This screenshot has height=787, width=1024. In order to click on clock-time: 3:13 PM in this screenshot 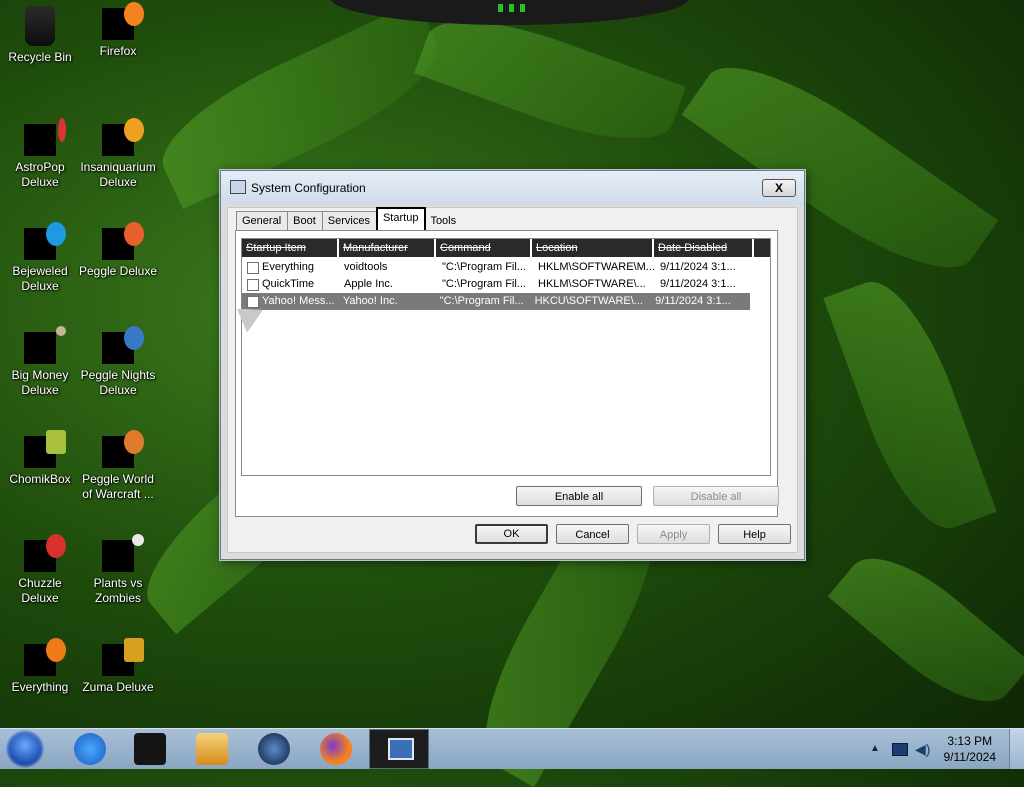, I will do `click(970, 741)`.